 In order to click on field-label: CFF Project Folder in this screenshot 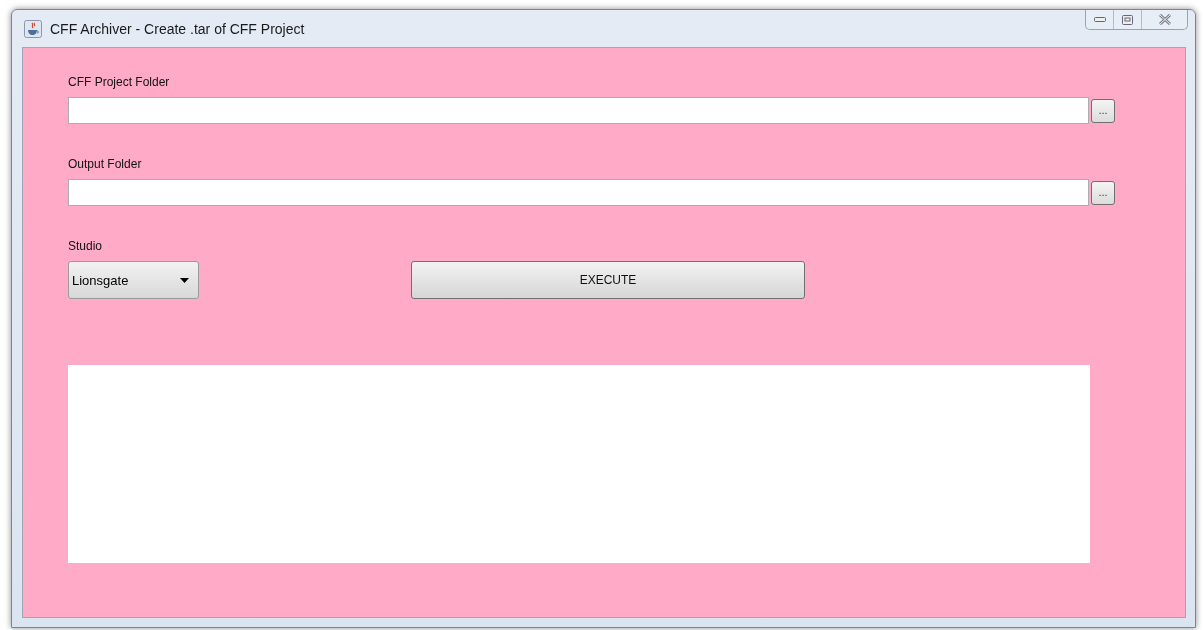, I will do `click(119, 82)`.